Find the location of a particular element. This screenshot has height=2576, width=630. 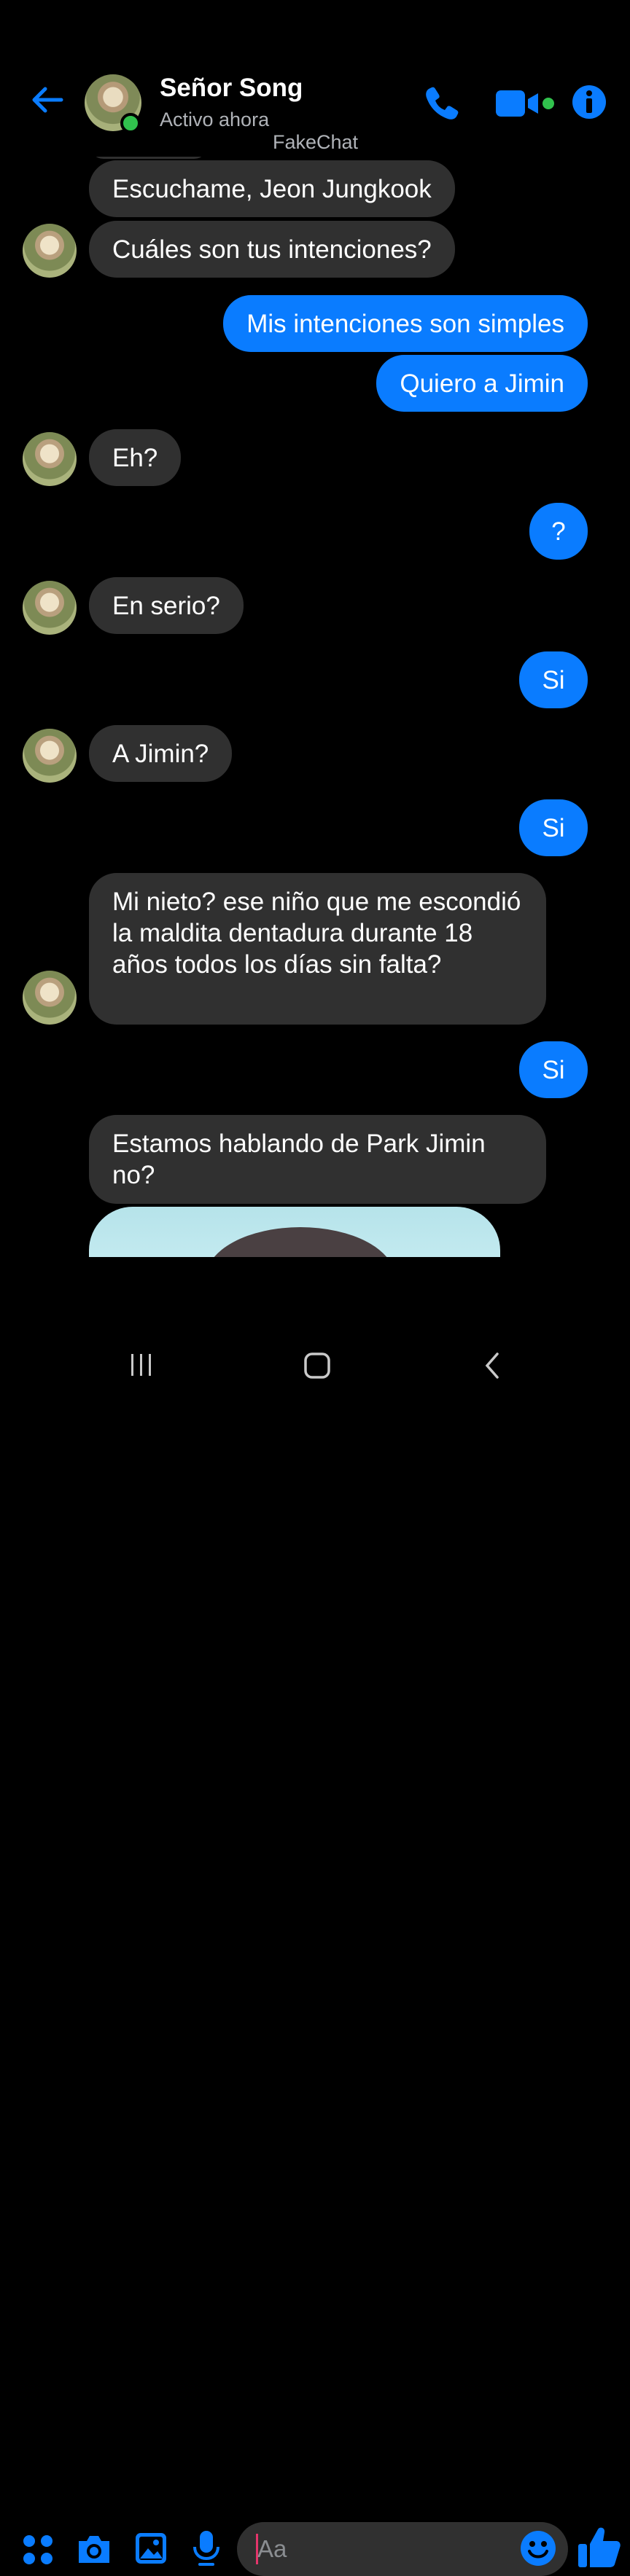

camera-icon is located at coordinates (94, 2549).